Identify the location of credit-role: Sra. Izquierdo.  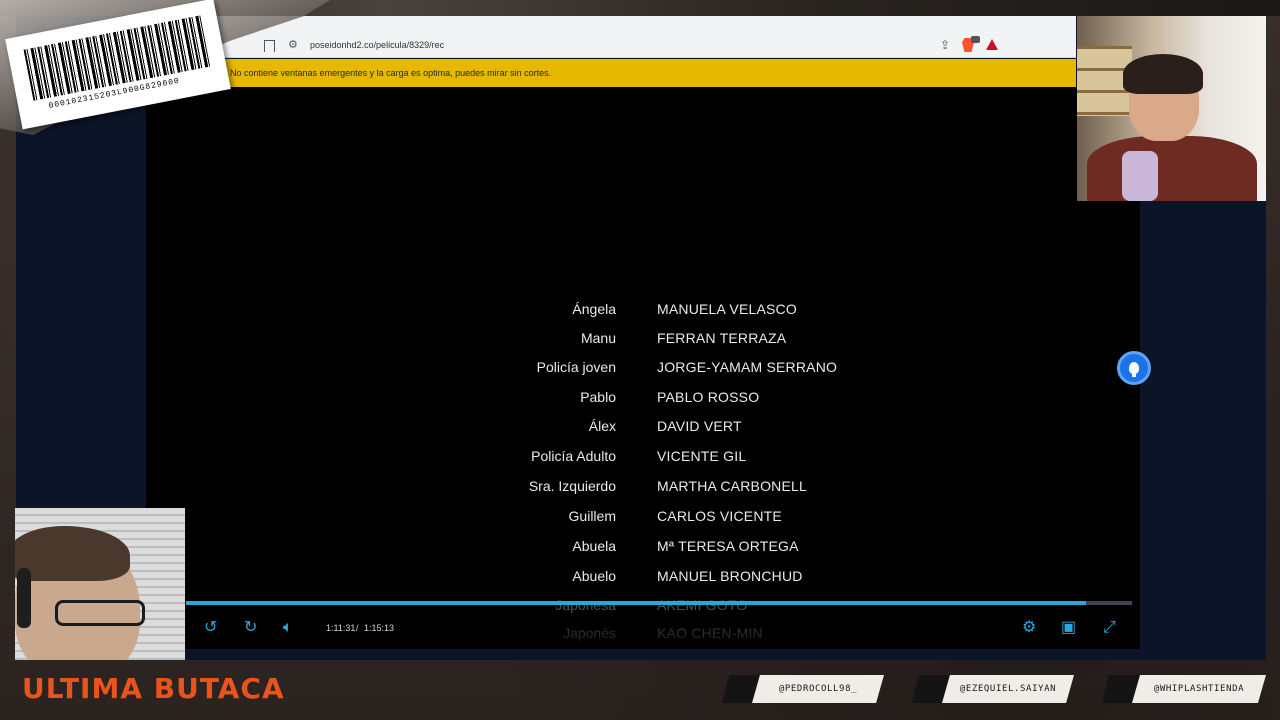
(572, 486).